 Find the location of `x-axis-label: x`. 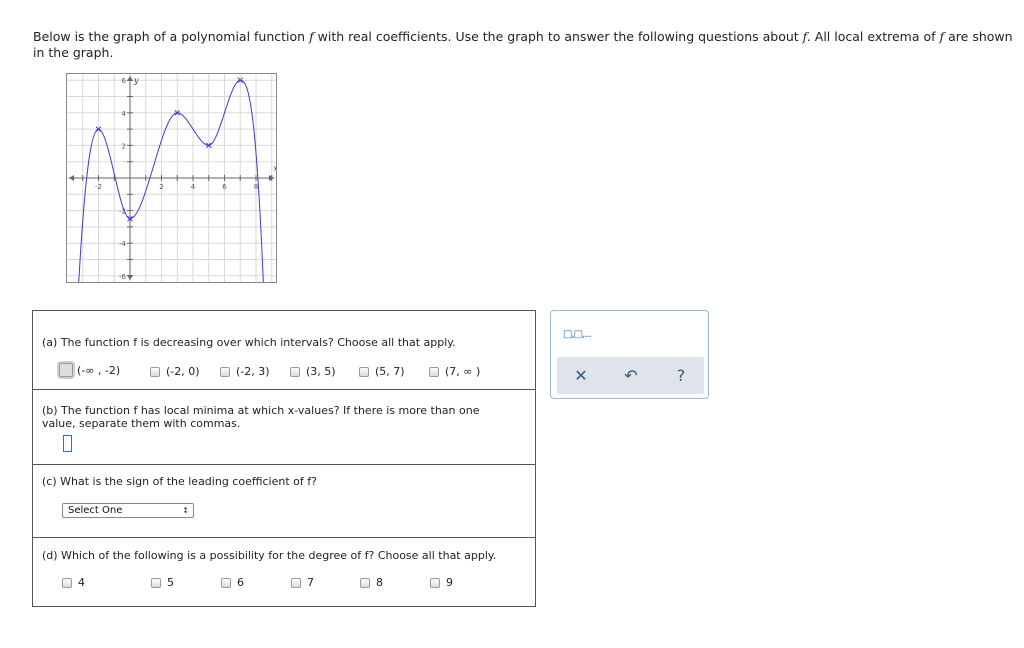

x-axis-label: x is located at coordinates (274, 168).